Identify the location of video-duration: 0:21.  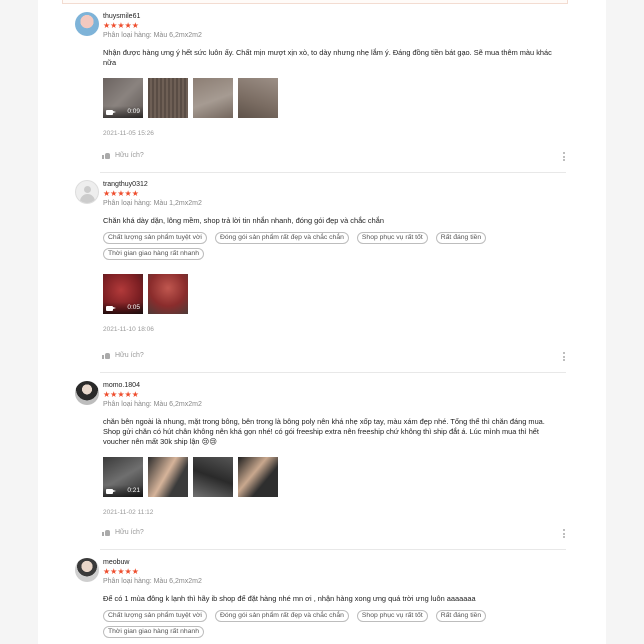
(133, 490).